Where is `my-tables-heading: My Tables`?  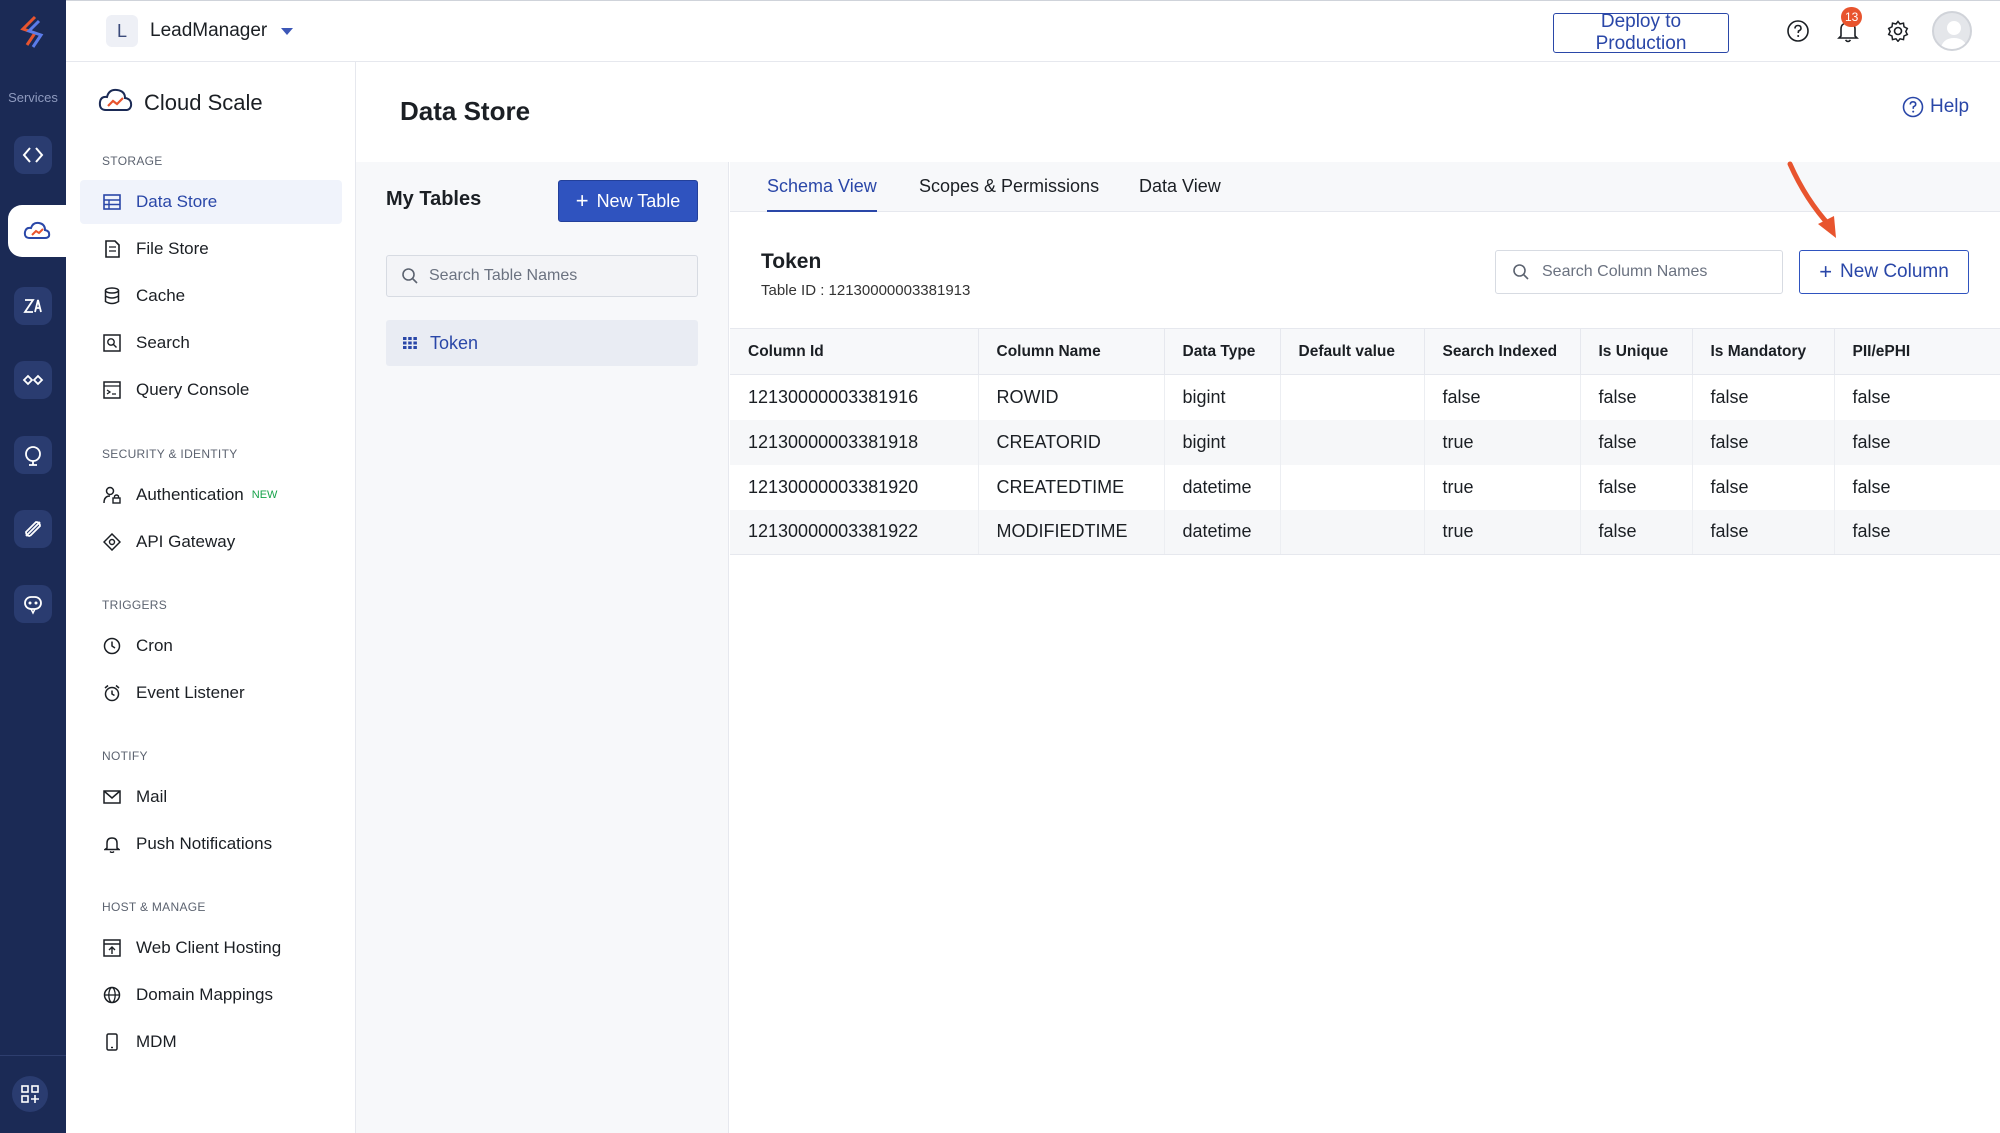 my-tables-heading: My Tables is located at coordinates (434, 199).